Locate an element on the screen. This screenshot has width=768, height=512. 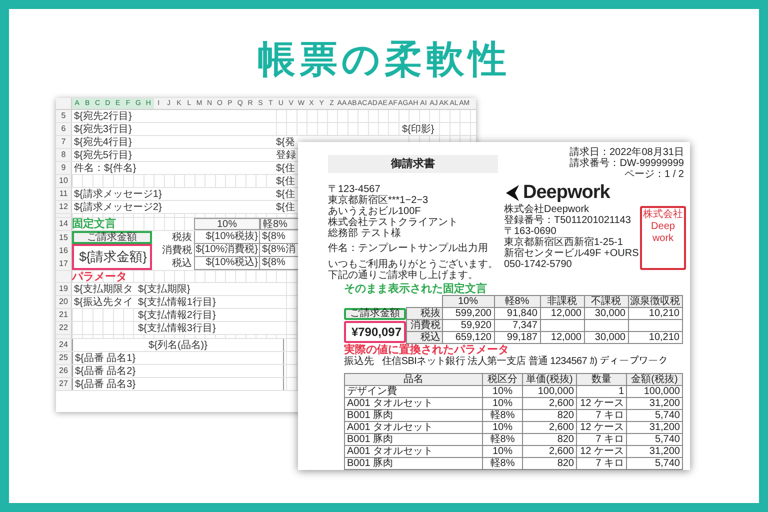
stamp-text: 株式会社 is located at coordinates (663, 215).